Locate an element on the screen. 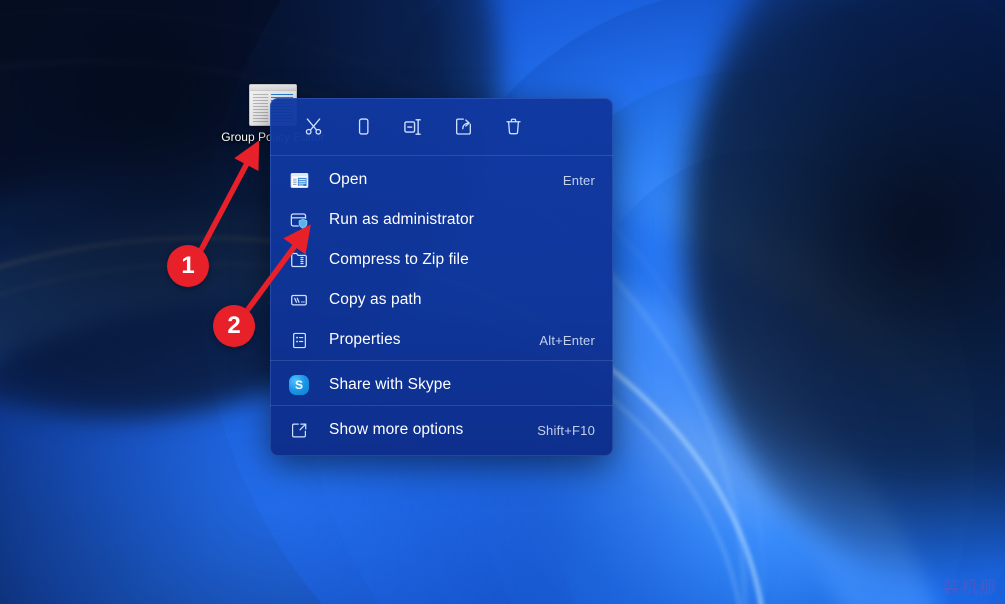  scissors-icon is located at coordinates (313, 126).